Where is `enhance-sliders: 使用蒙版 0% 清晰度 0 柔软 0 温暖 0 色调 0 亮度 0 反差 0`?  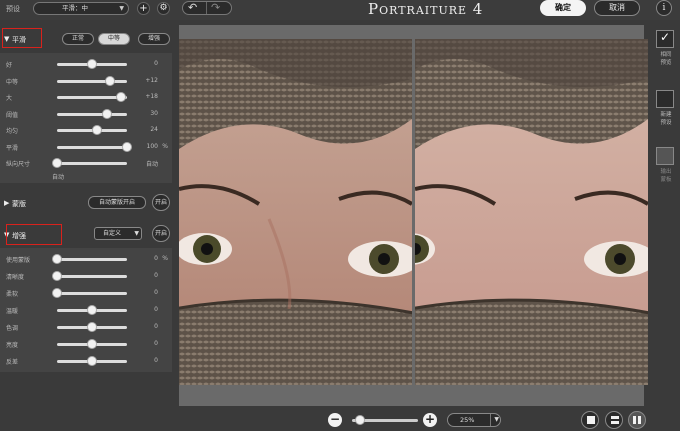
enhance-sliders: 使用蒙版 0% 清晰度 0 柔软 0 温暖 0 色调 0 亮度 0 反差 0 is located at coordinates (86, 310).